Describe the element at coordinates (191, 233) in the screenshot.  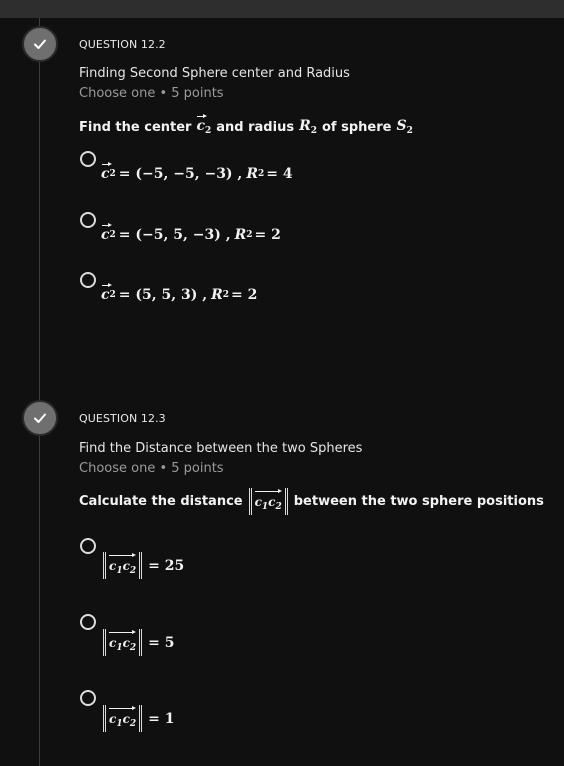
I see `answer-option: c2 = (−5, 5, −3) , R2 = 2` at that location.